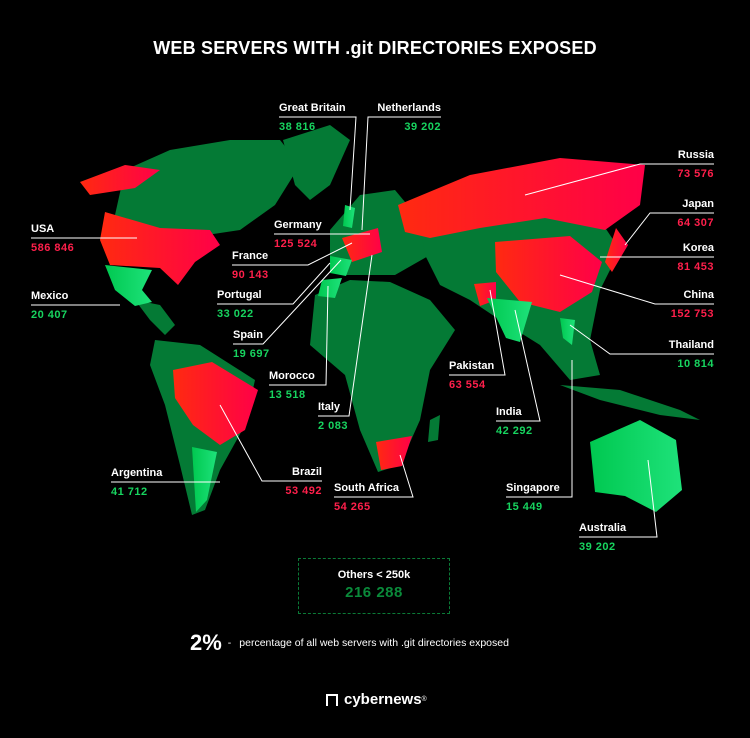 The height and width of the screenshot is (738, 750). Describe the element at coordinates (383, 699) in the screenshot. I see `brand-name: cybernews` at that location.